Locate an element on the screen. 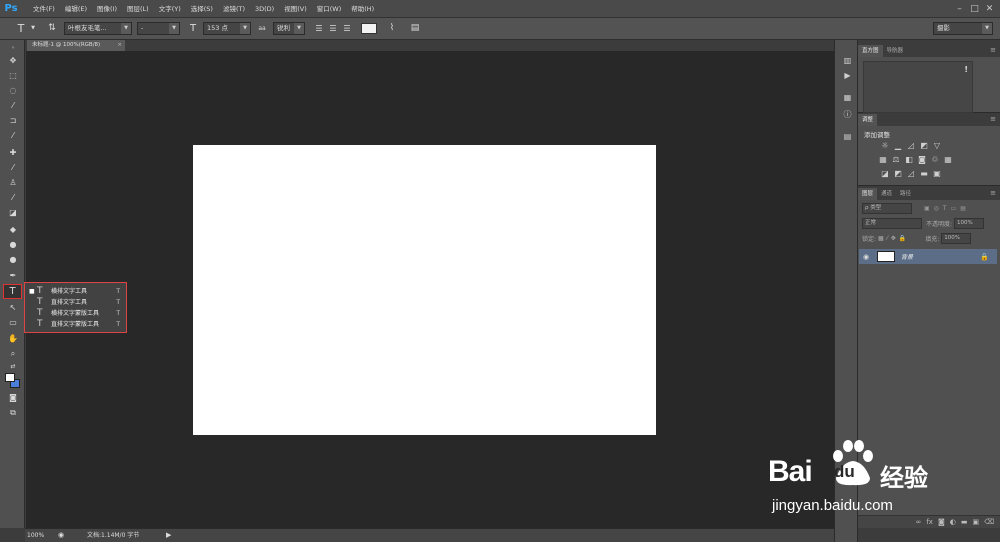 The image size is (1000, 542). shape-tool-icon: ▭ is located at coordinates (13, 323).